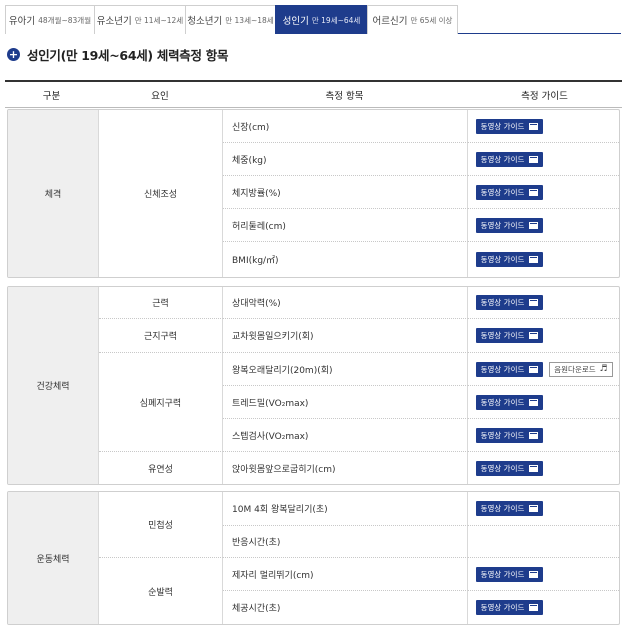  Describe the element at coordinates (313, 94) in the screenshot. I see `table-header: 구분 요인 측정 항목 측정 가이드` at that location.